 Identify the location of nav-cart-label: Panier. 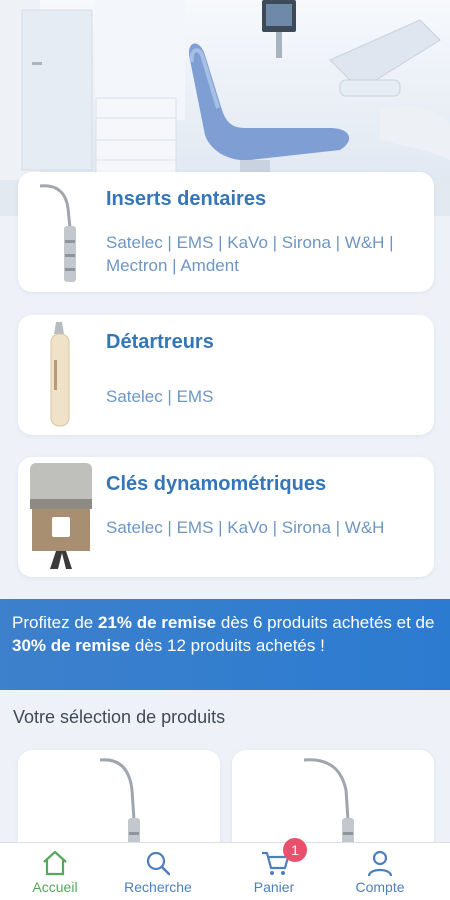
(274, 887).